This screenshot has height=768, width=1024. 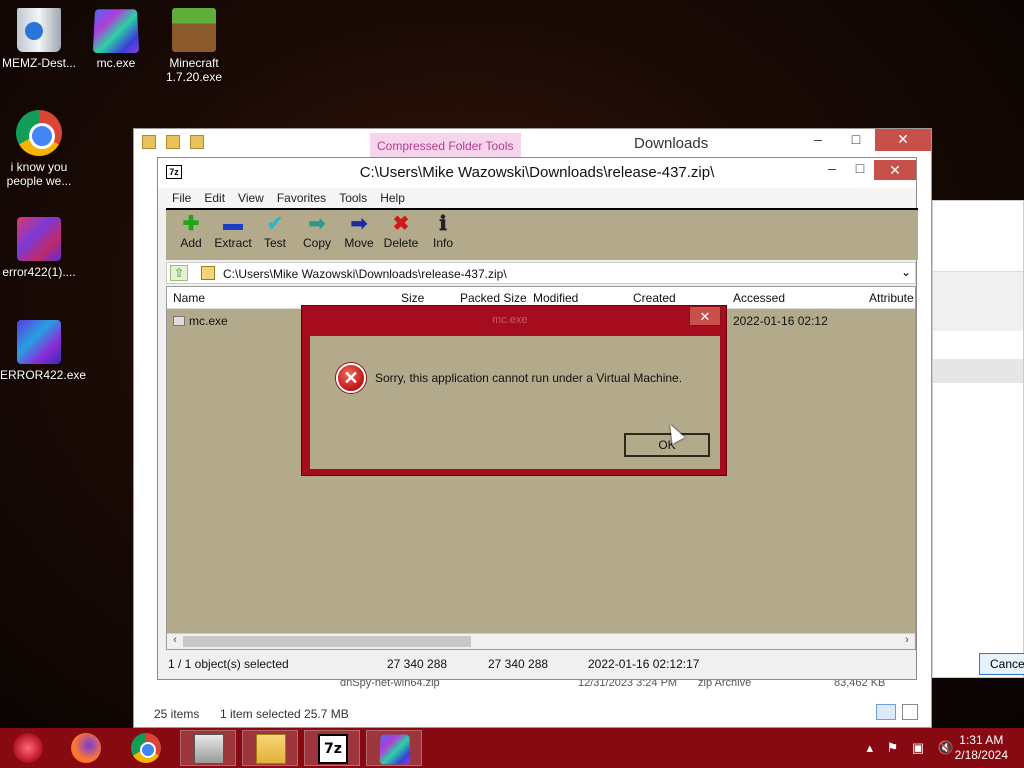 I want to click on scroll-thumb, so click(x=327, y=641).